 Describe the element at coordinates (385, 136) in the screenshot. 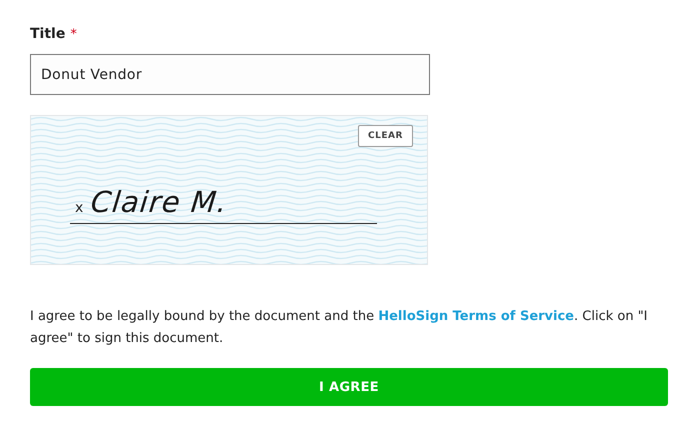

I see `clear-button: CLEAR` at that location.